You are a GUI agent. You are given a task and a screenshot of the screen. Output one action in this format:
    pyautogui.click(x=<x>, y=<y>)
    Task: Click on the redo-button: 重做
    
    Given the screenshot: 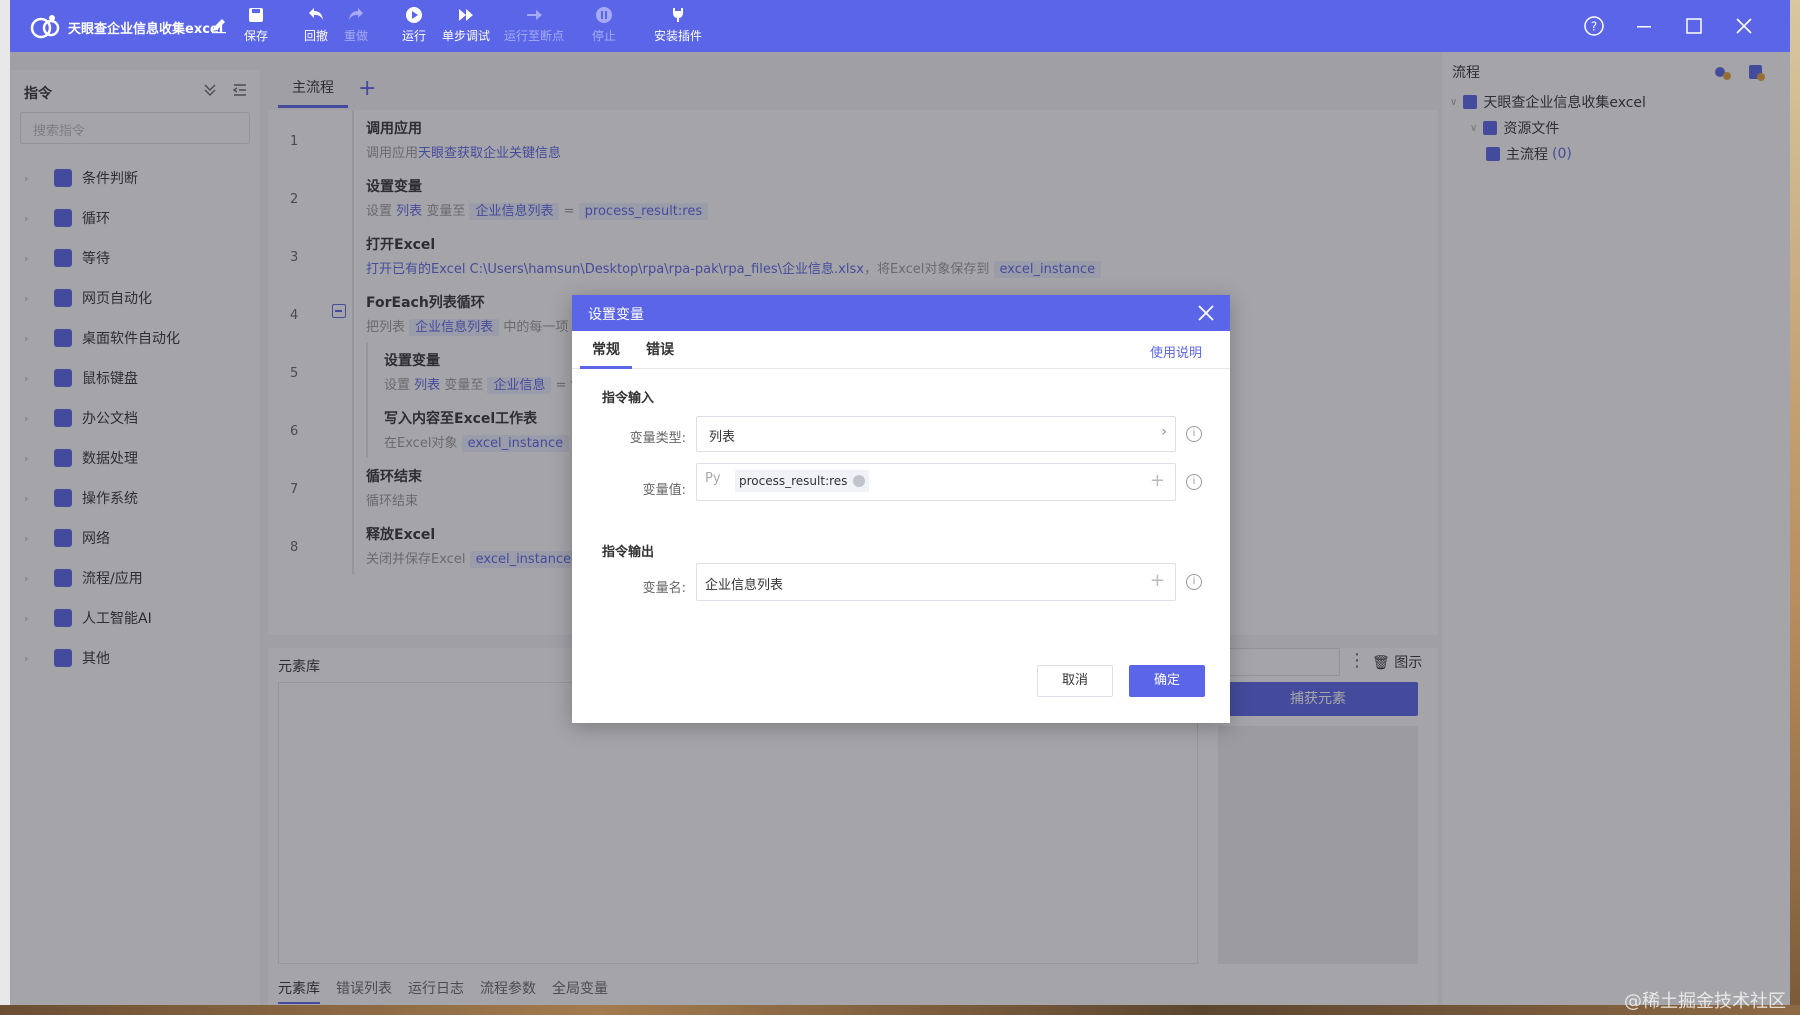 What is the action you would take?
    pyautogui.click(x=356, y=25)
    